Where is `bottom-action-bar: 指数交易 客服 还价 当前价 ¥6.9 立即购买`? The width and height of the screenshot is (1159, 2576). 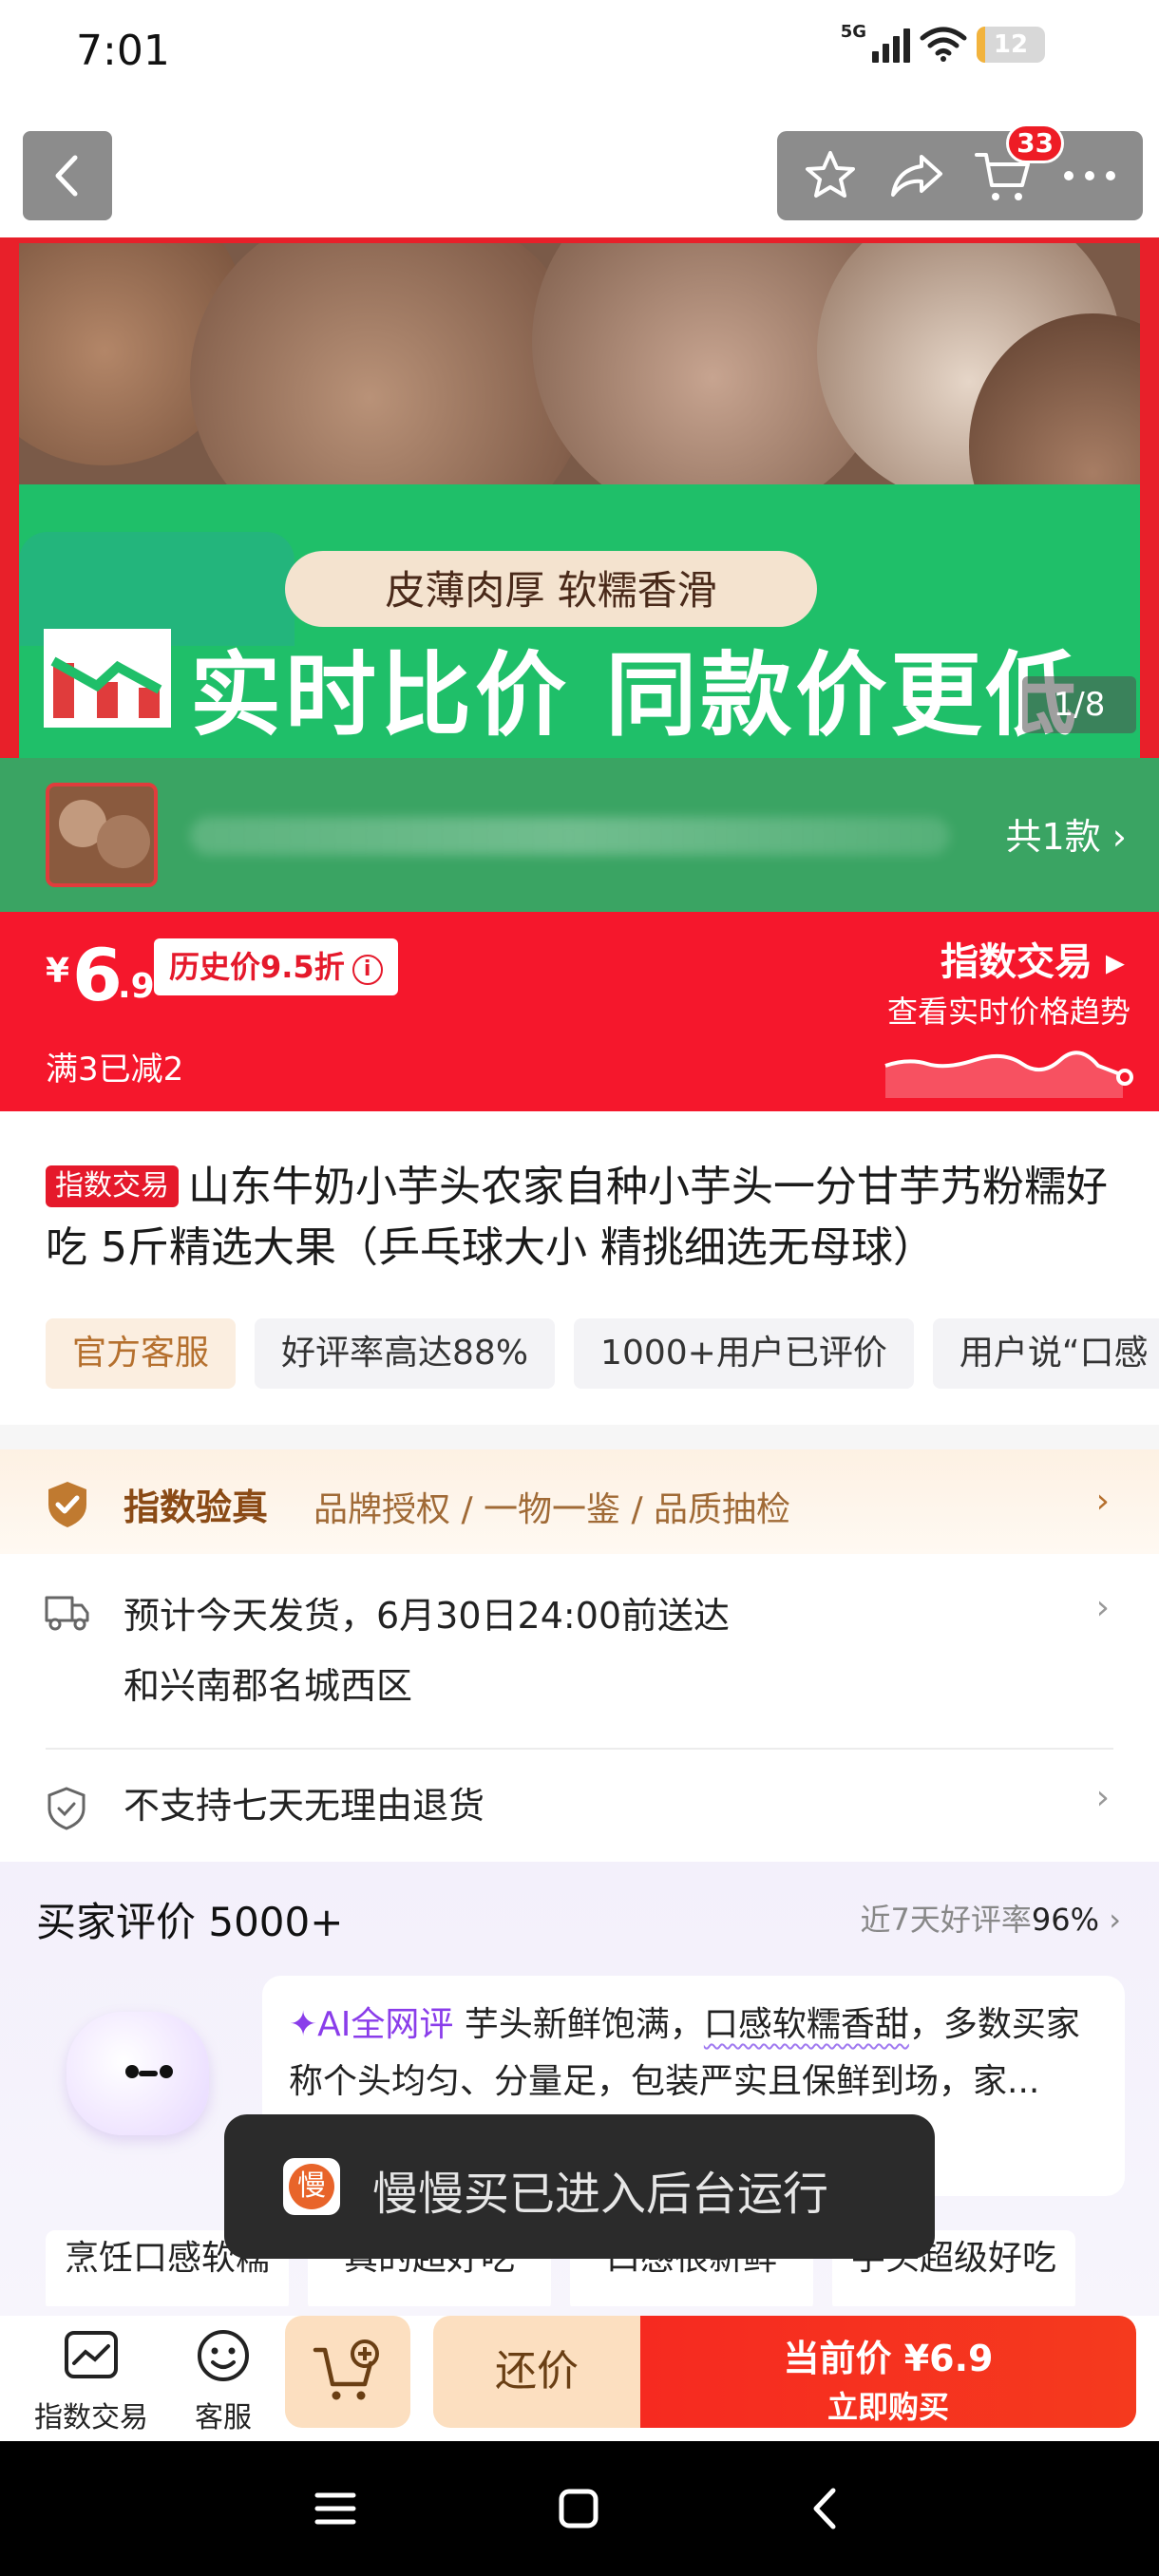
bottom-action-bar: 指数交易 客服 还价 当前价 ¥6.9 立即购买 is located at coordinates (579, 2378).